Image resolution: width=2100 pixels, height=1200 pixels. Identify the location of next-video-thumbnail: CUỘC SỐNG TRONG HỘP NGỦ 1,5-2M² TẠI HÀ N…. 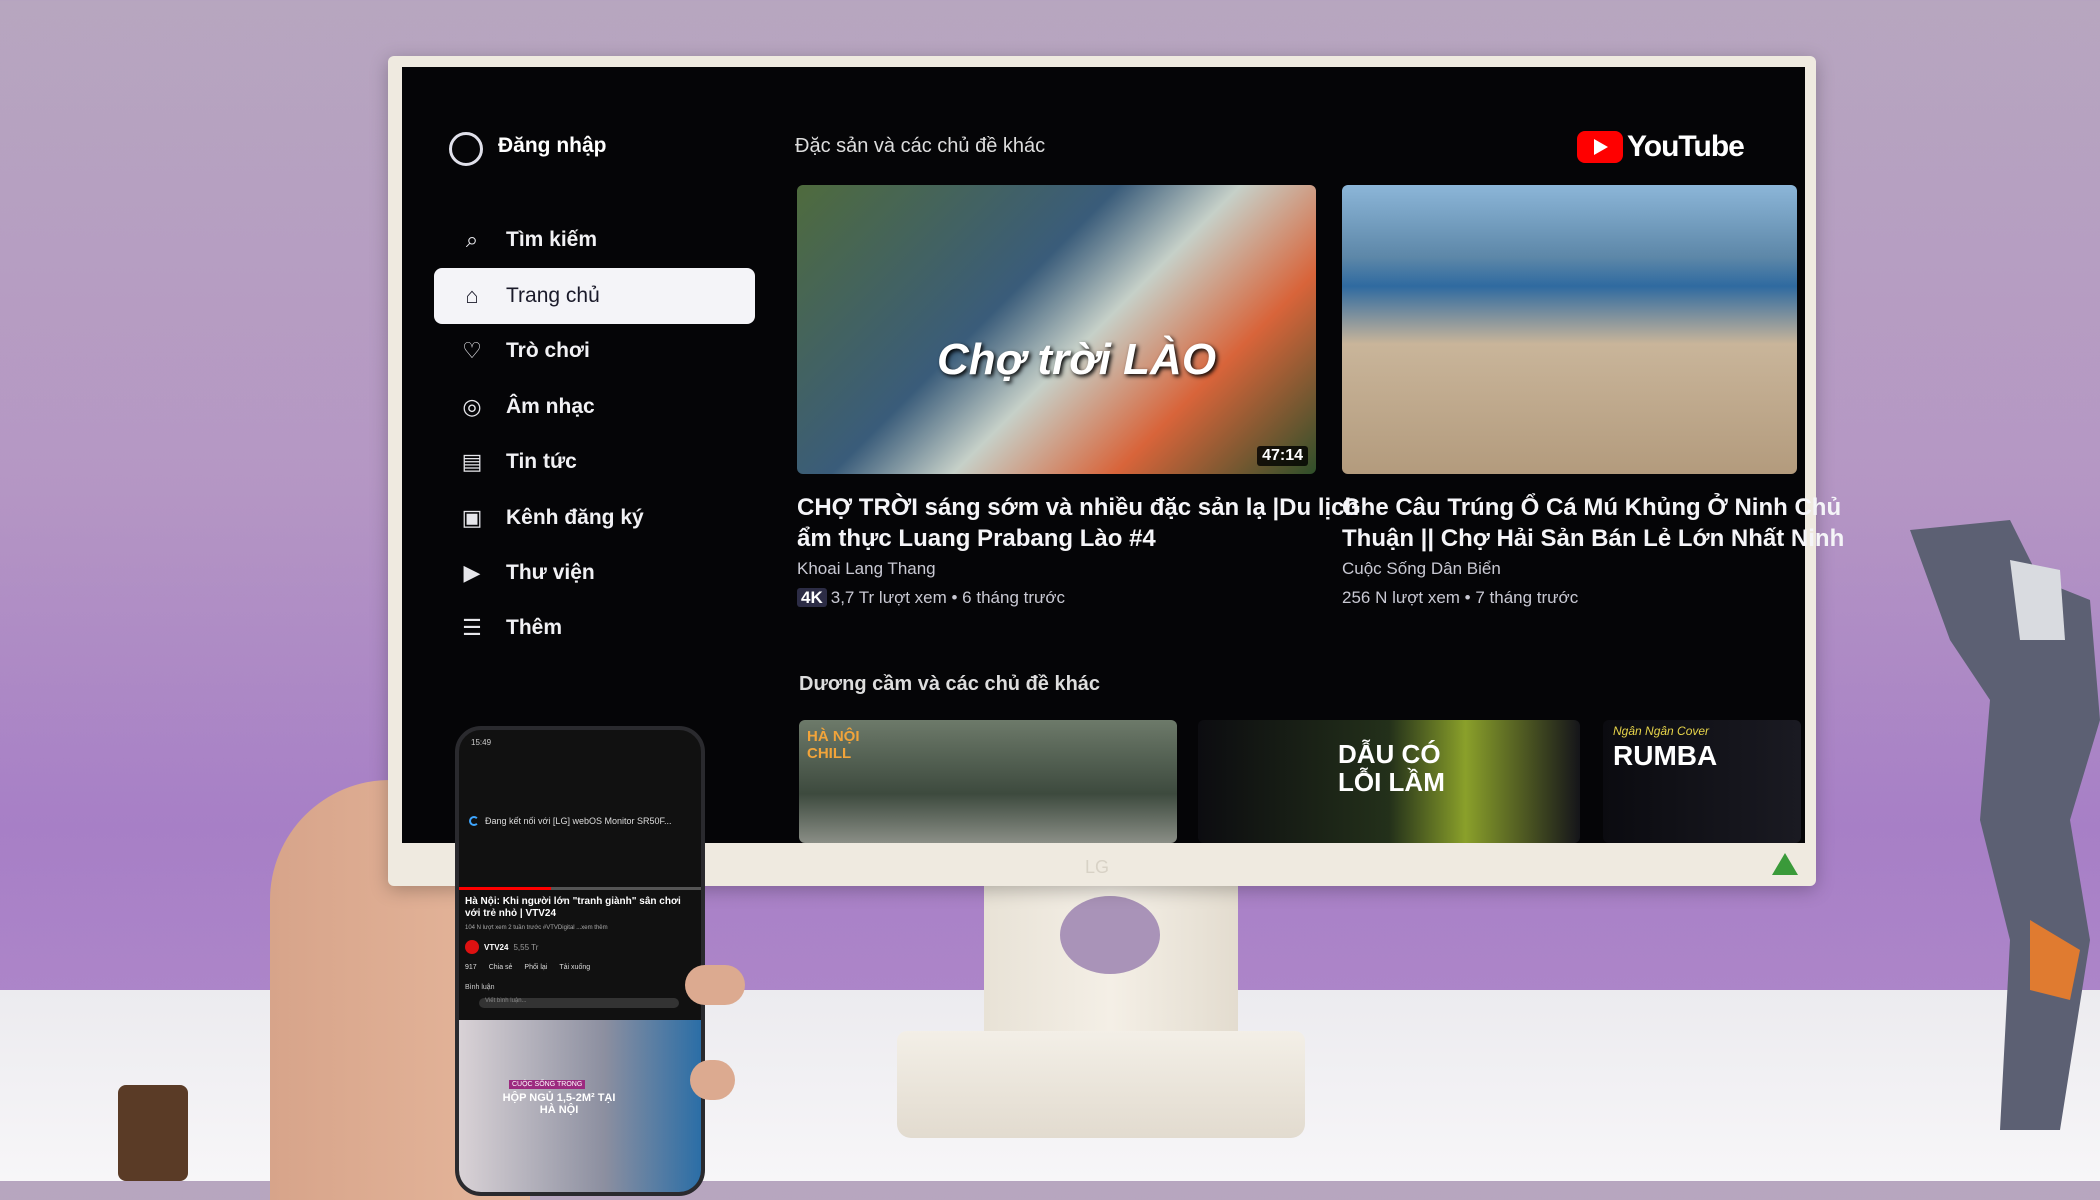
(580, 1106).